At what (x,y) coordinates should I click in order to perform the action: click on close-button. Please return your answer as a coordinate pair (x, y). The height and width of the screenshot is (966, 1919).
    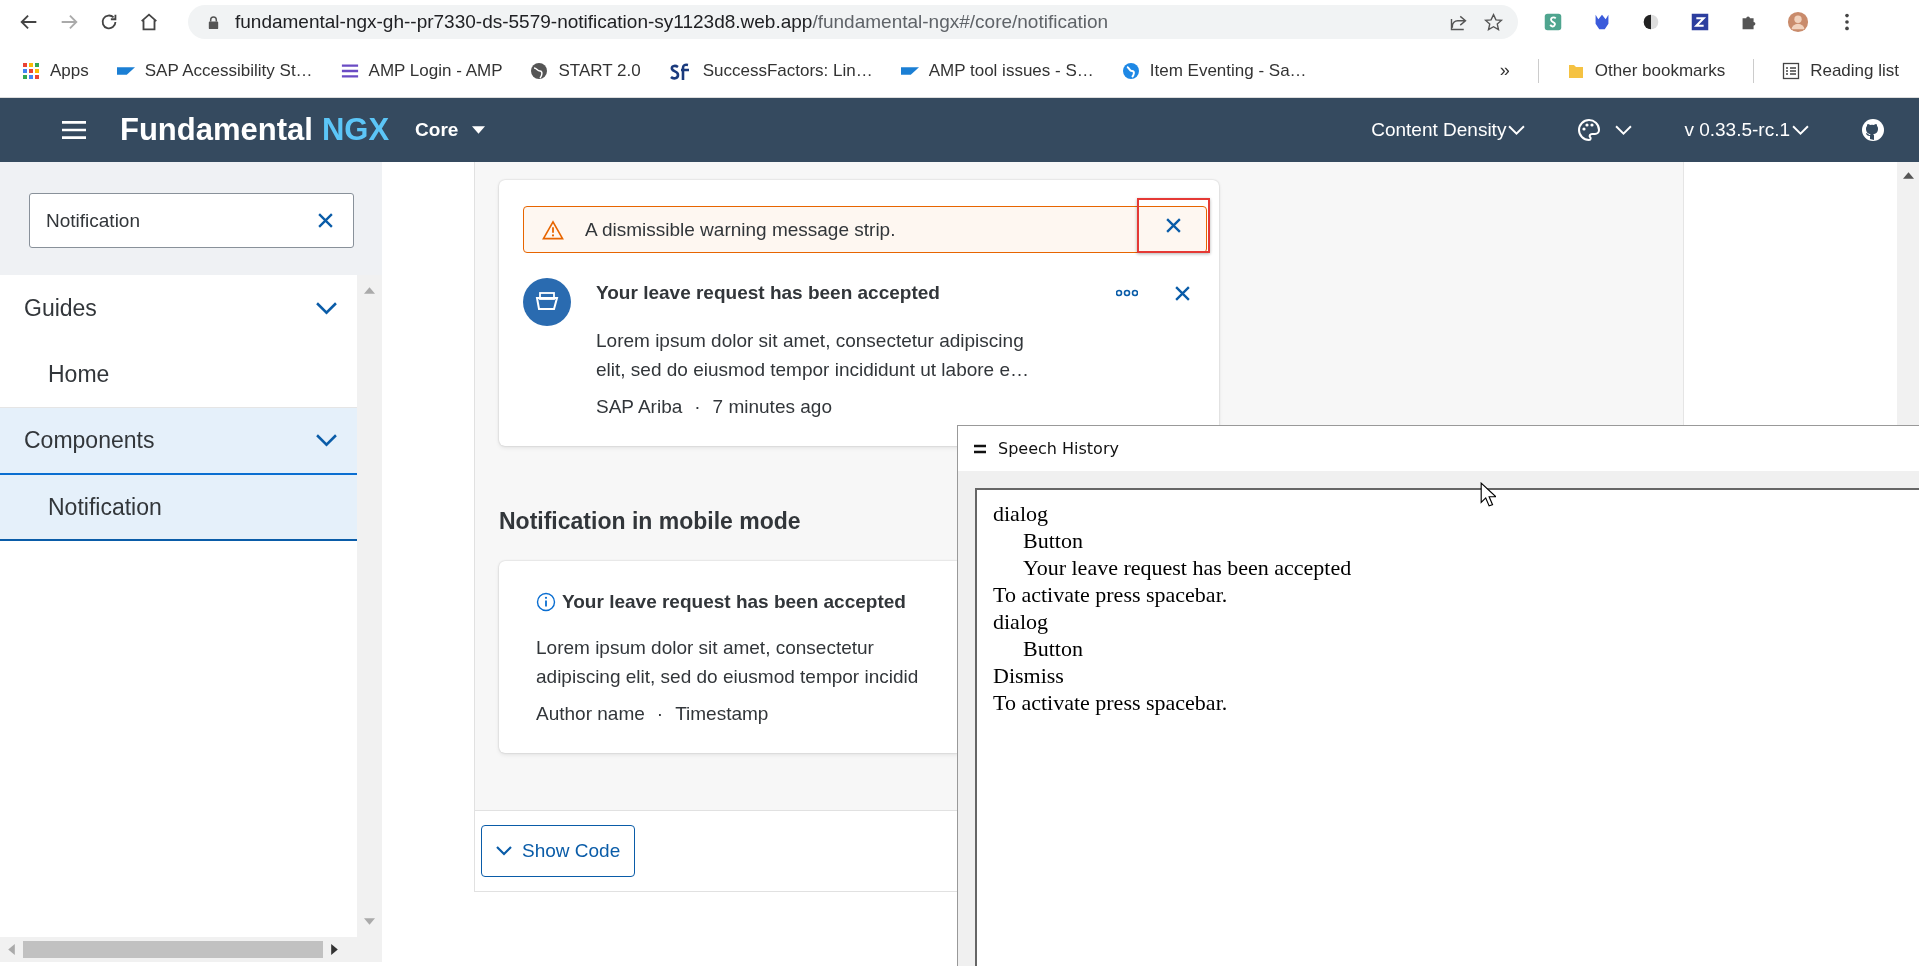
    Looking at the image, I should click on (1173, 225).